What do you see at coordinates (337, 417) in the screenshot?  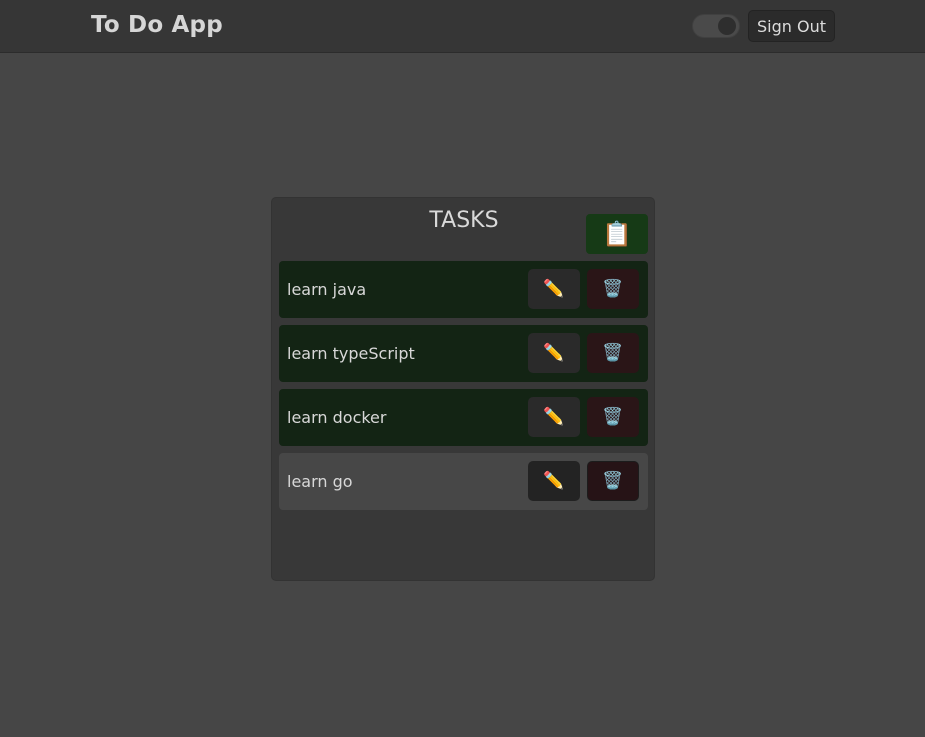 I see `task-label: learn docker` at bounding box center [337, 417].